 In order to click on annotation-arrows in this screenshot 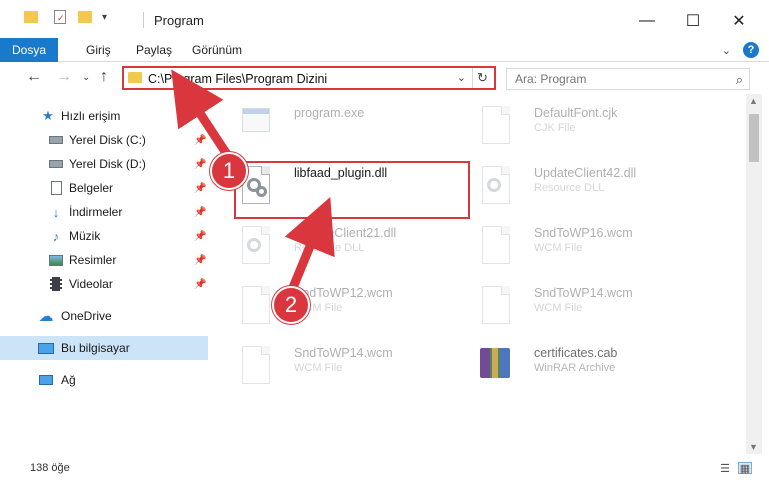, I will do `click(253, 182)`.